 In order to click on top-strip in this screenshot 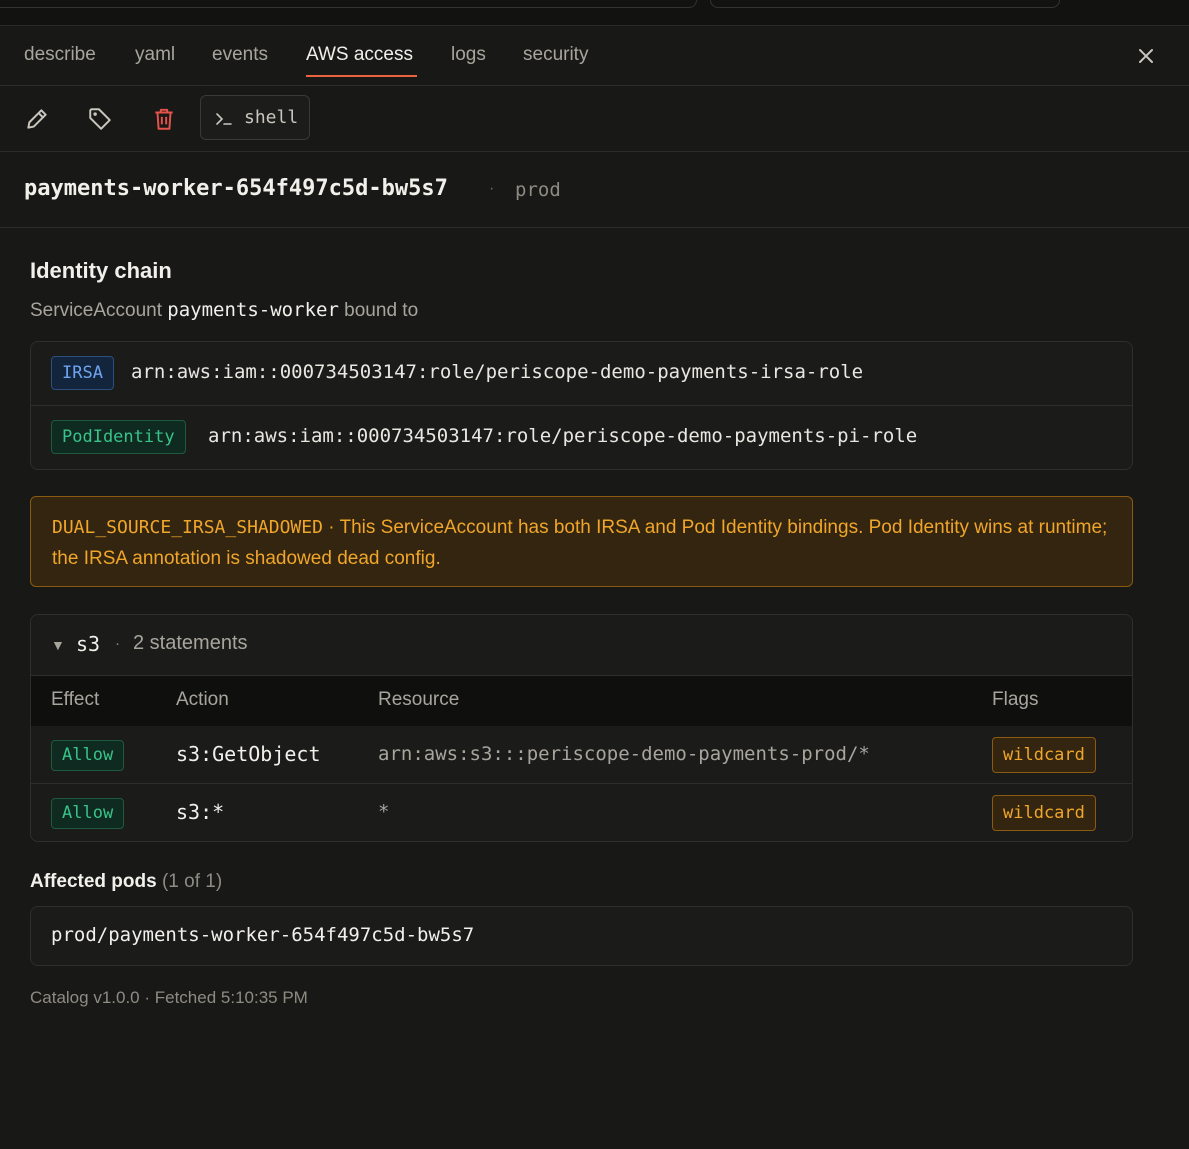, I will do `click(594, 13)`.